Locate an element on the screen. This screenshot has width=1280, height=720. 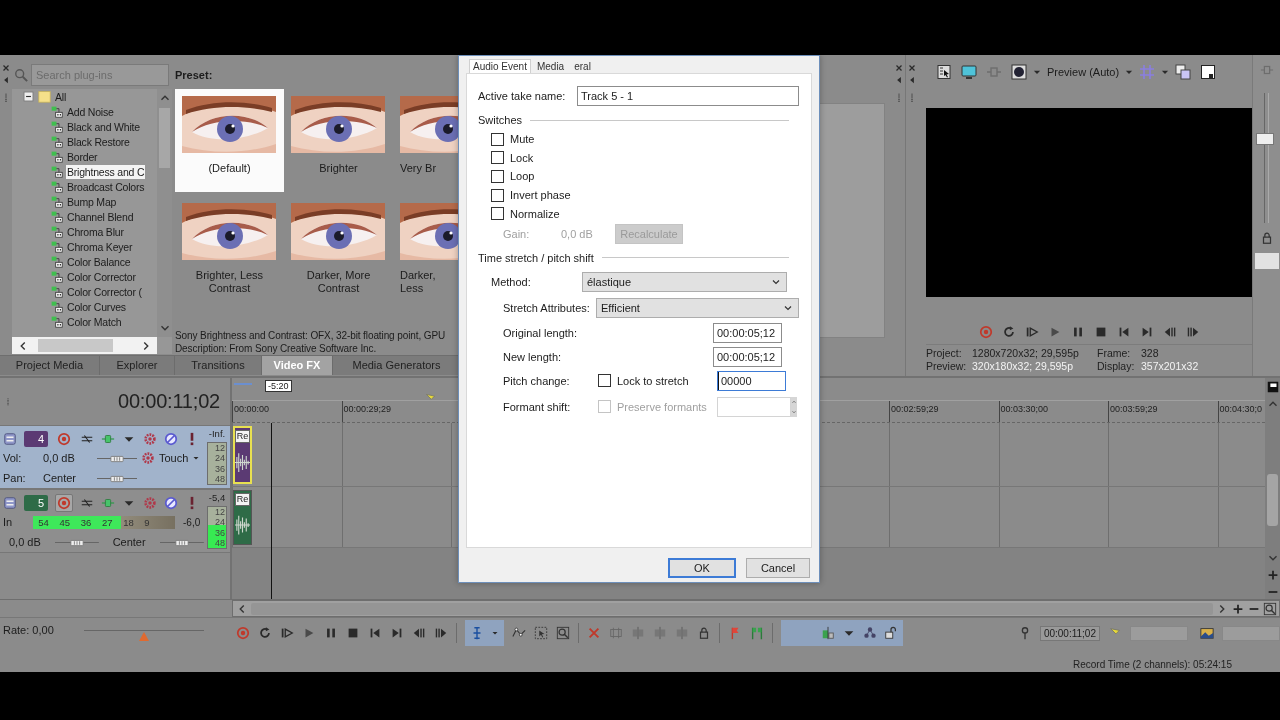
dialog-tab: Audio Event is located at coordinates (500, 66).